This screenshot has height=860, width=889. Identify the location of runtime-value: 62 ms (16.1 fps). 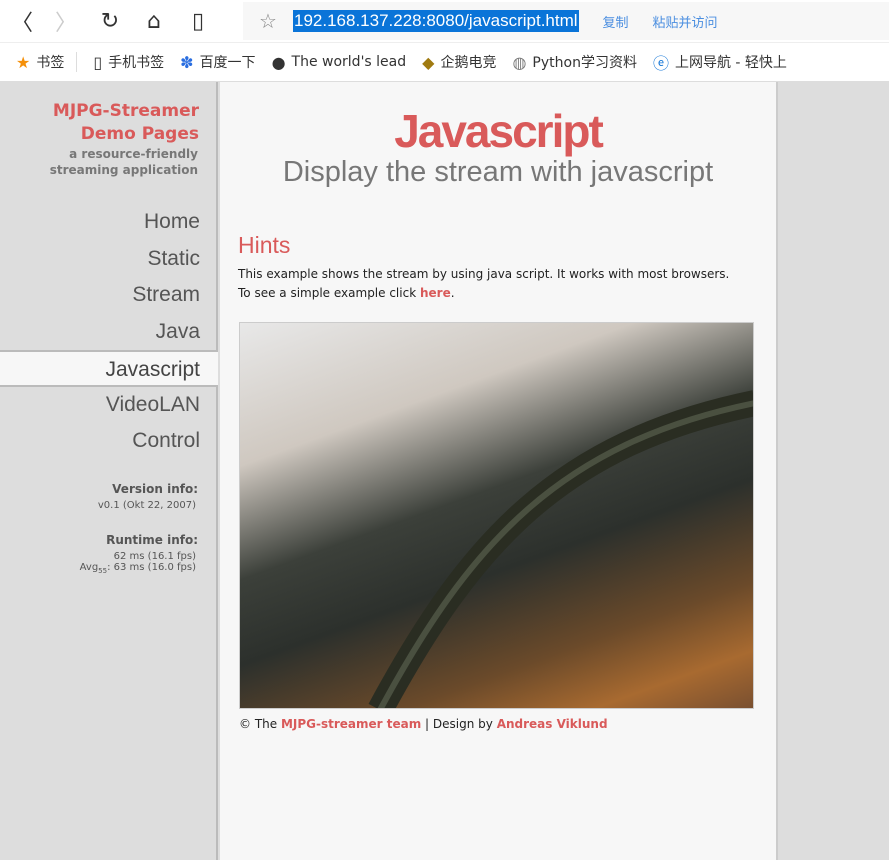
(154, 556).